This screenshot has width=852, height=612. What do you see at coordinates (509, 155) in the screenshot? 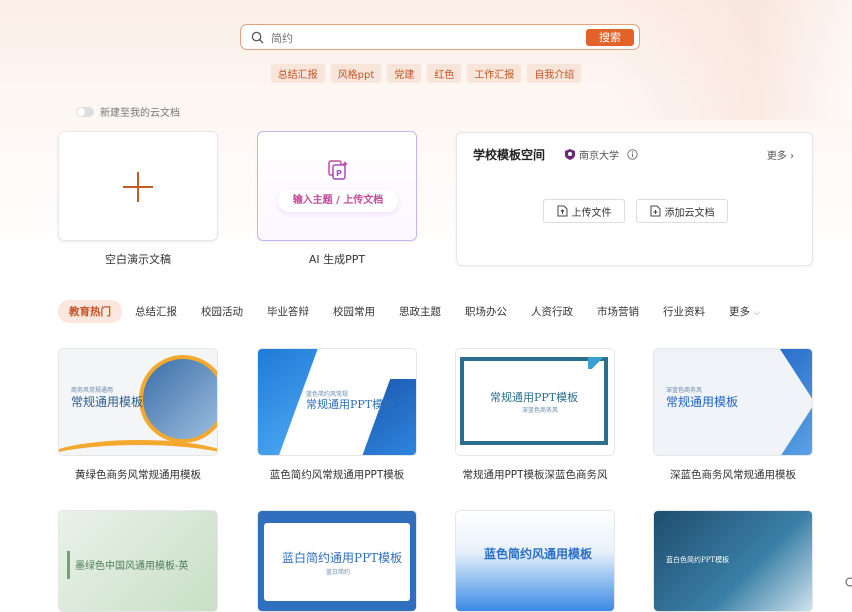
I see `school-space-title: 学校模板空间` at bounding box center [509, 155].